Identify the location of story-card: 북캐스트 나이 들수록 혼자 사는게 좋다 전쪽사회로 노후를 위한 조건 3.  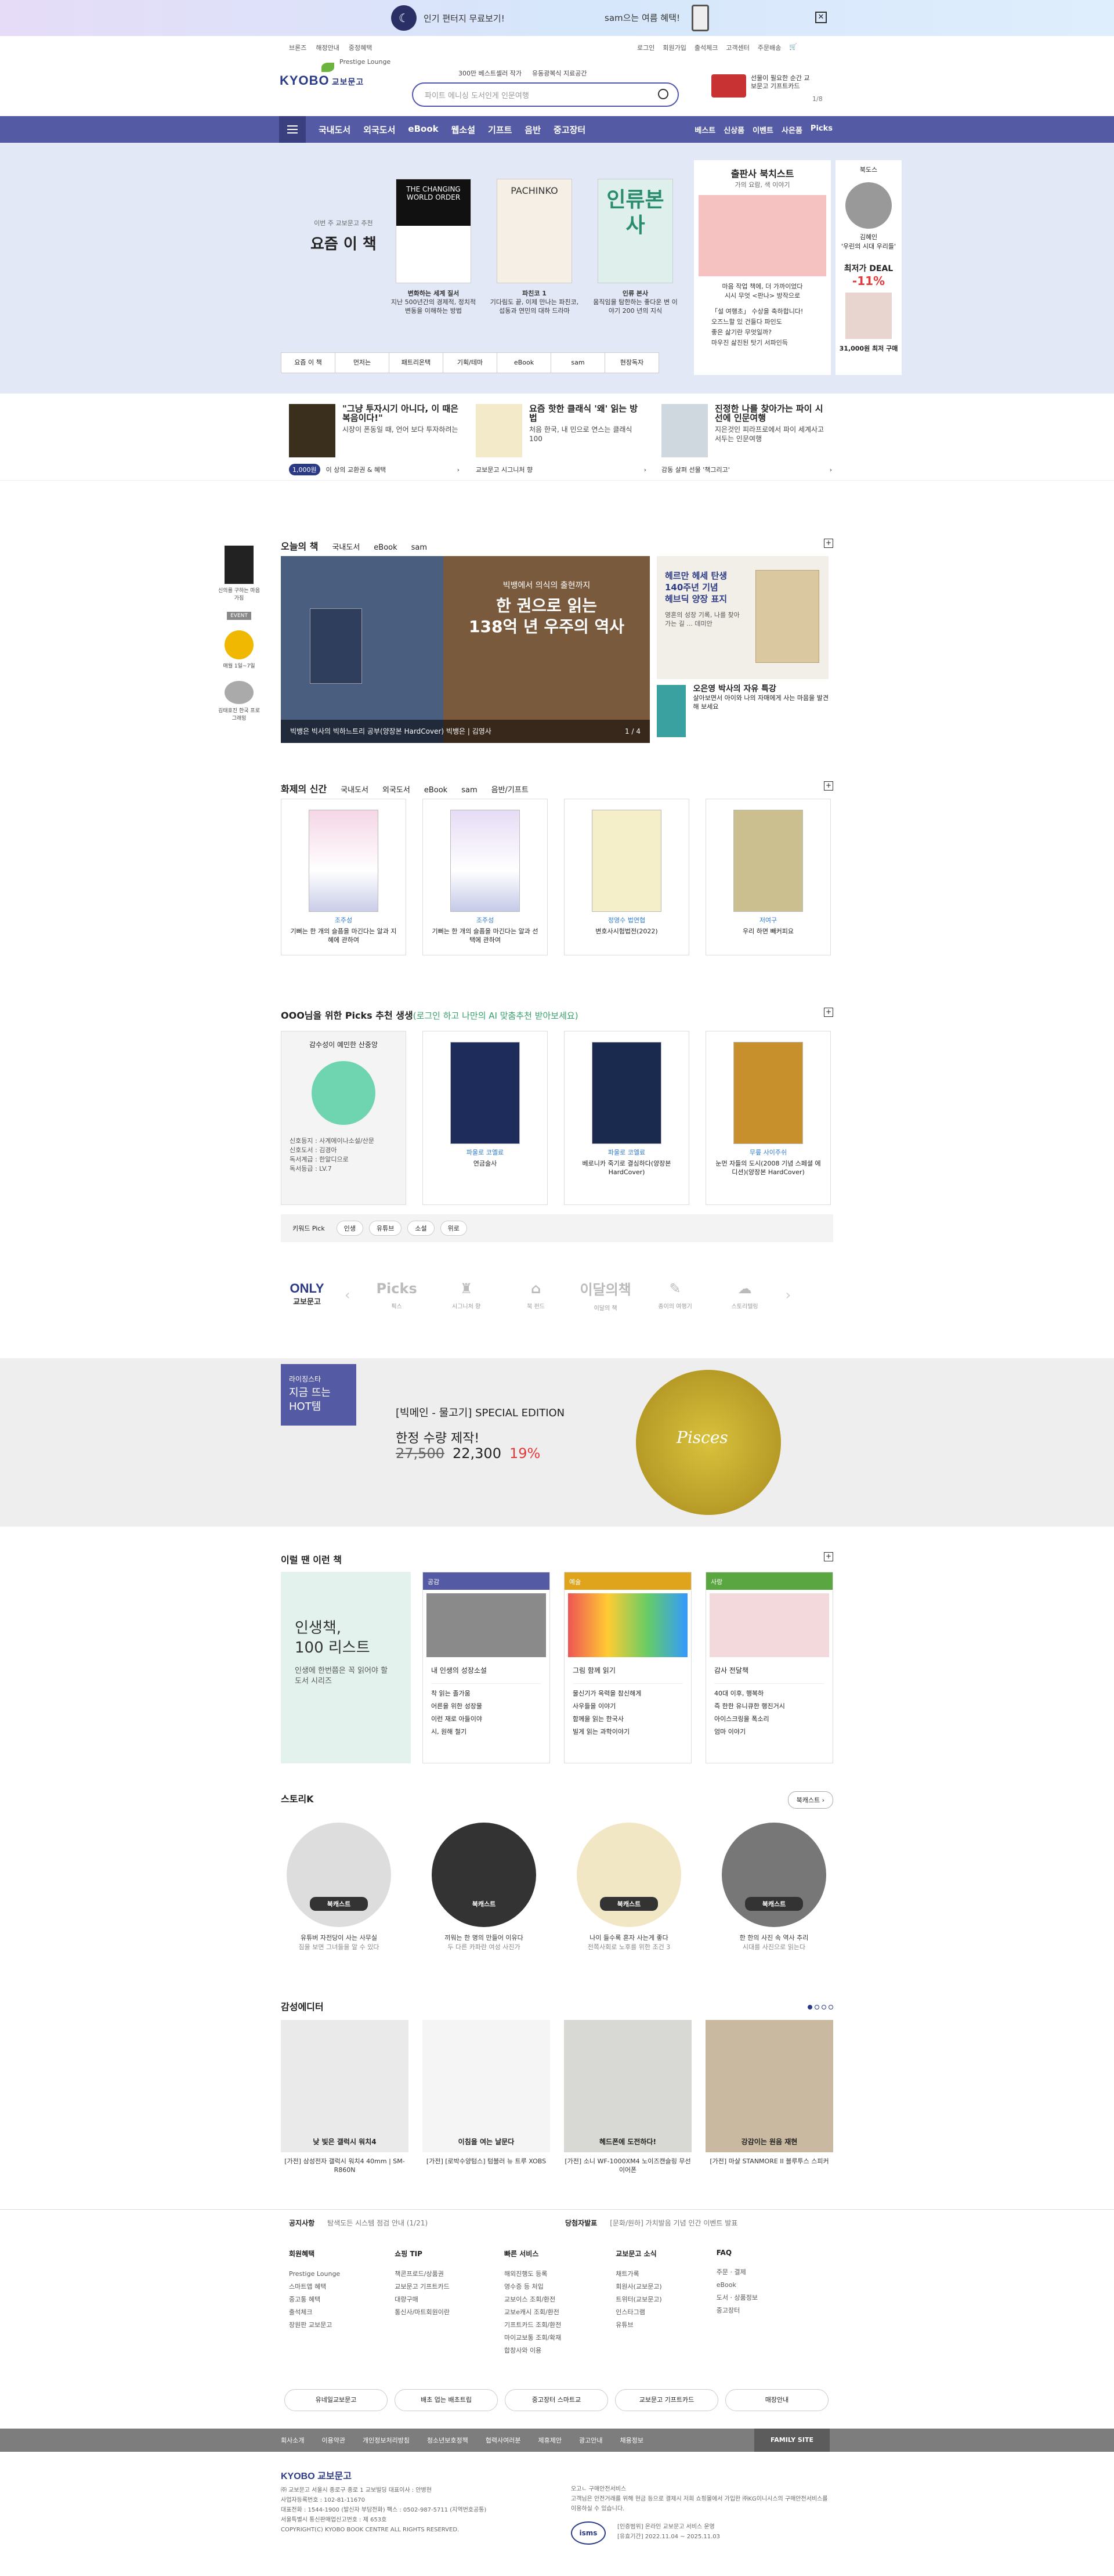
(629, 1887).